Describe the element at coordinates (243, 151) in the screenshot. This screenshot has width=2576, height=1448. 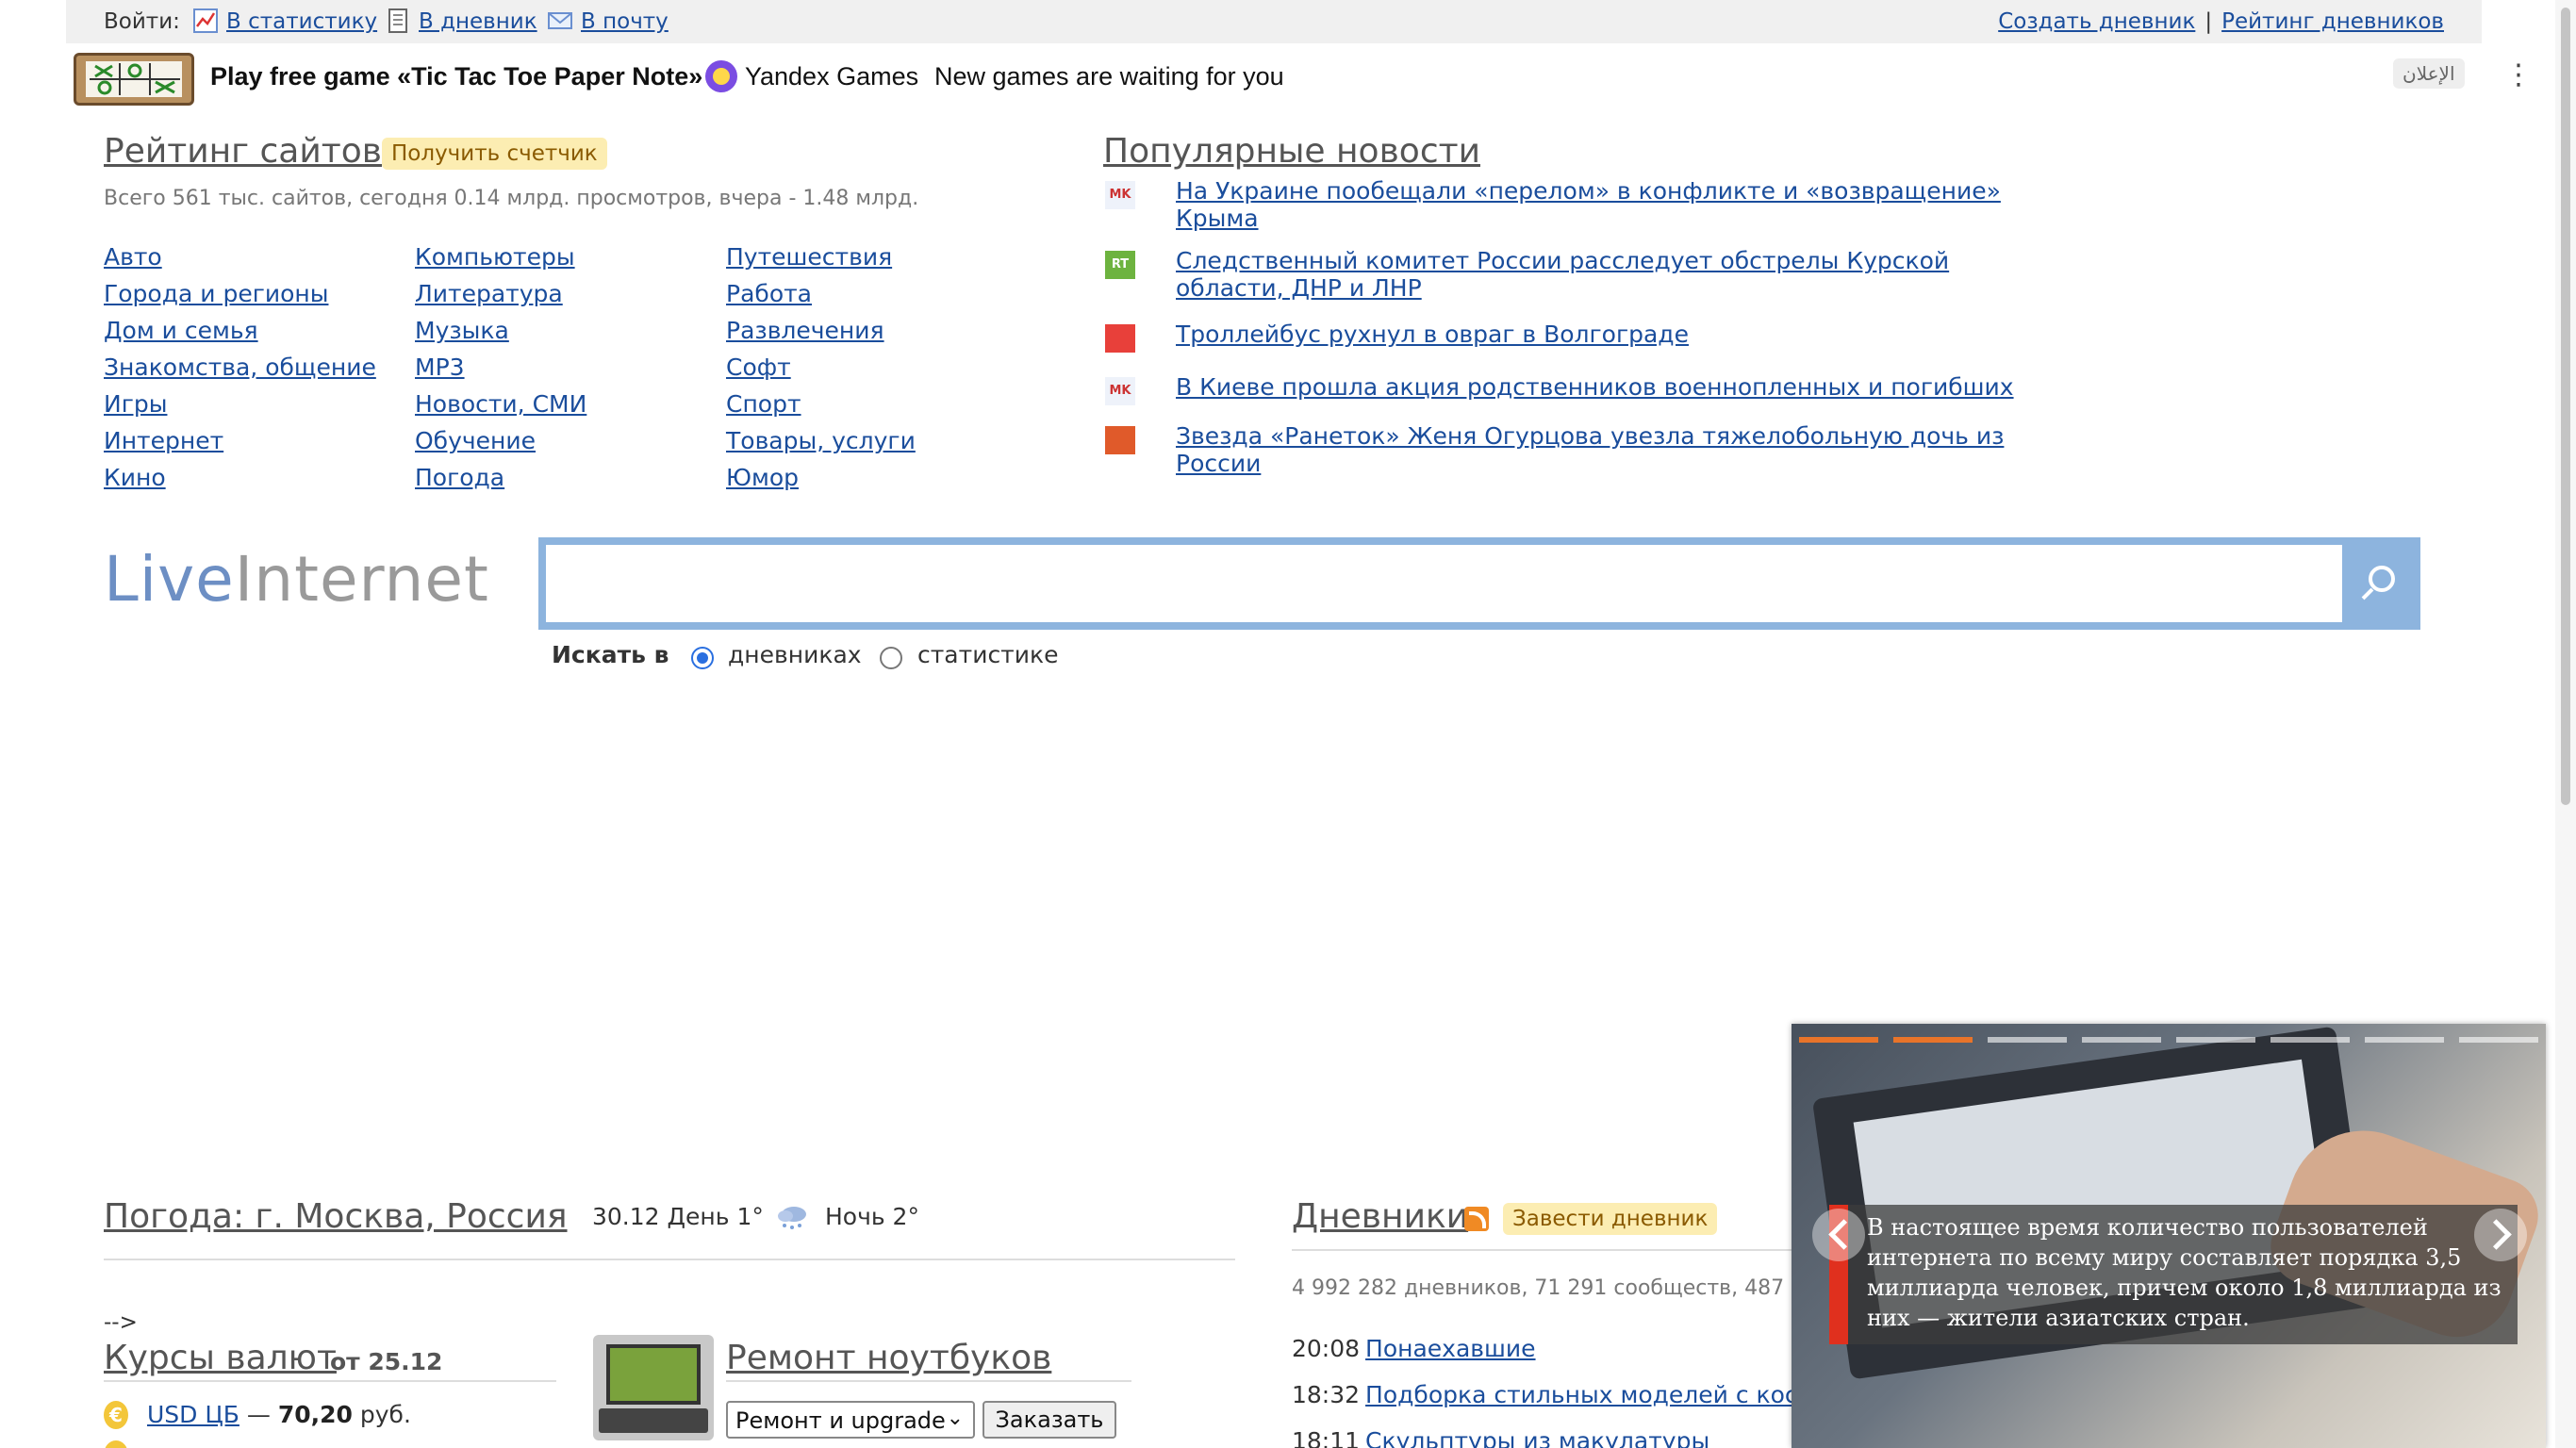
I see `rating-title: Рейтинг сайтов` at that location.